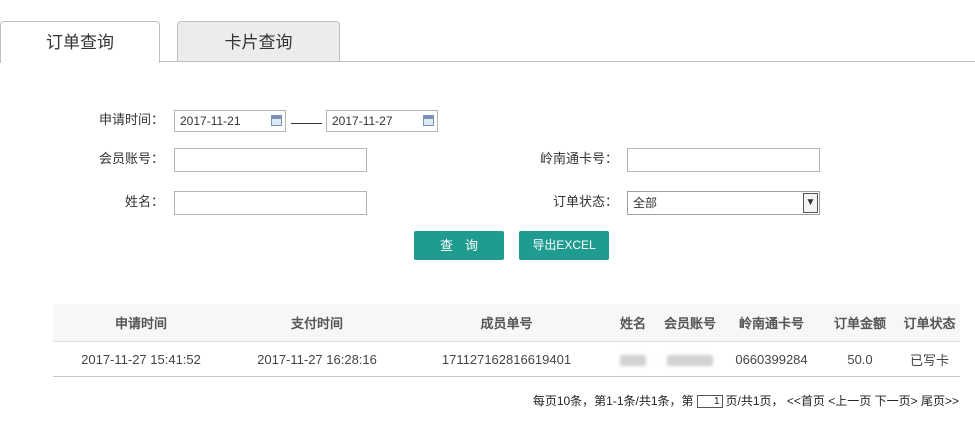 This screenshot has width=975, height=423. Describe the element at coordinates (317, 359) in the screenshot. I see `cell-pay-time: 2017-11-27 16:28:16` at that location.